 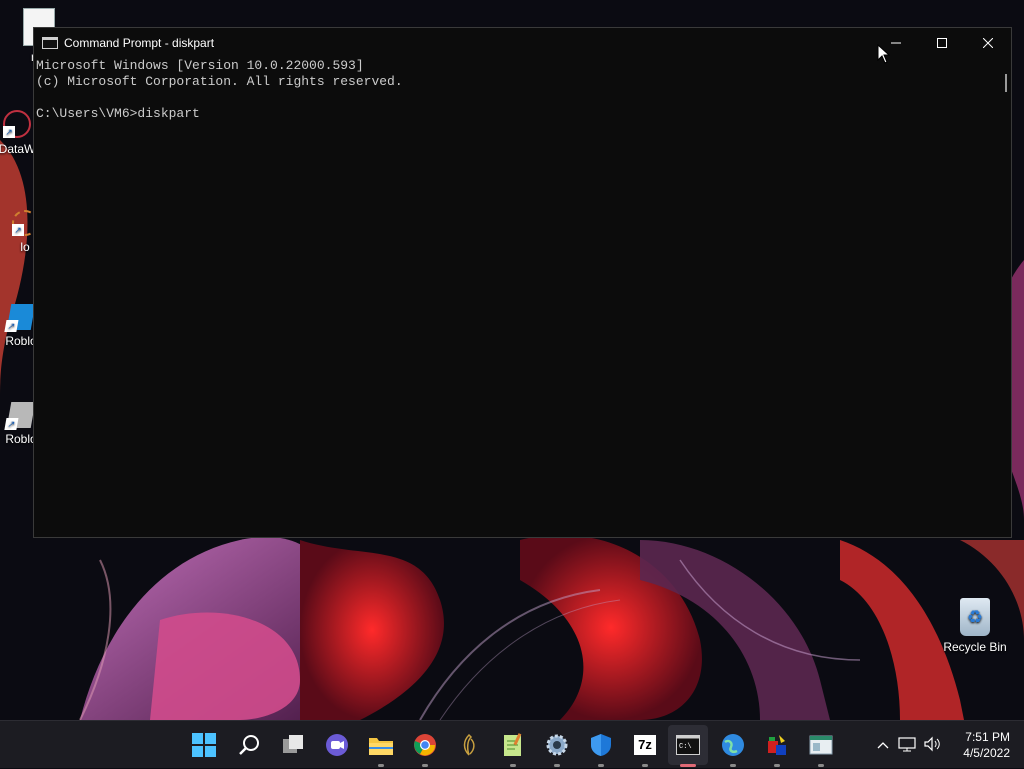 I want to click on minimize-icon, so click(x=896, y=43).